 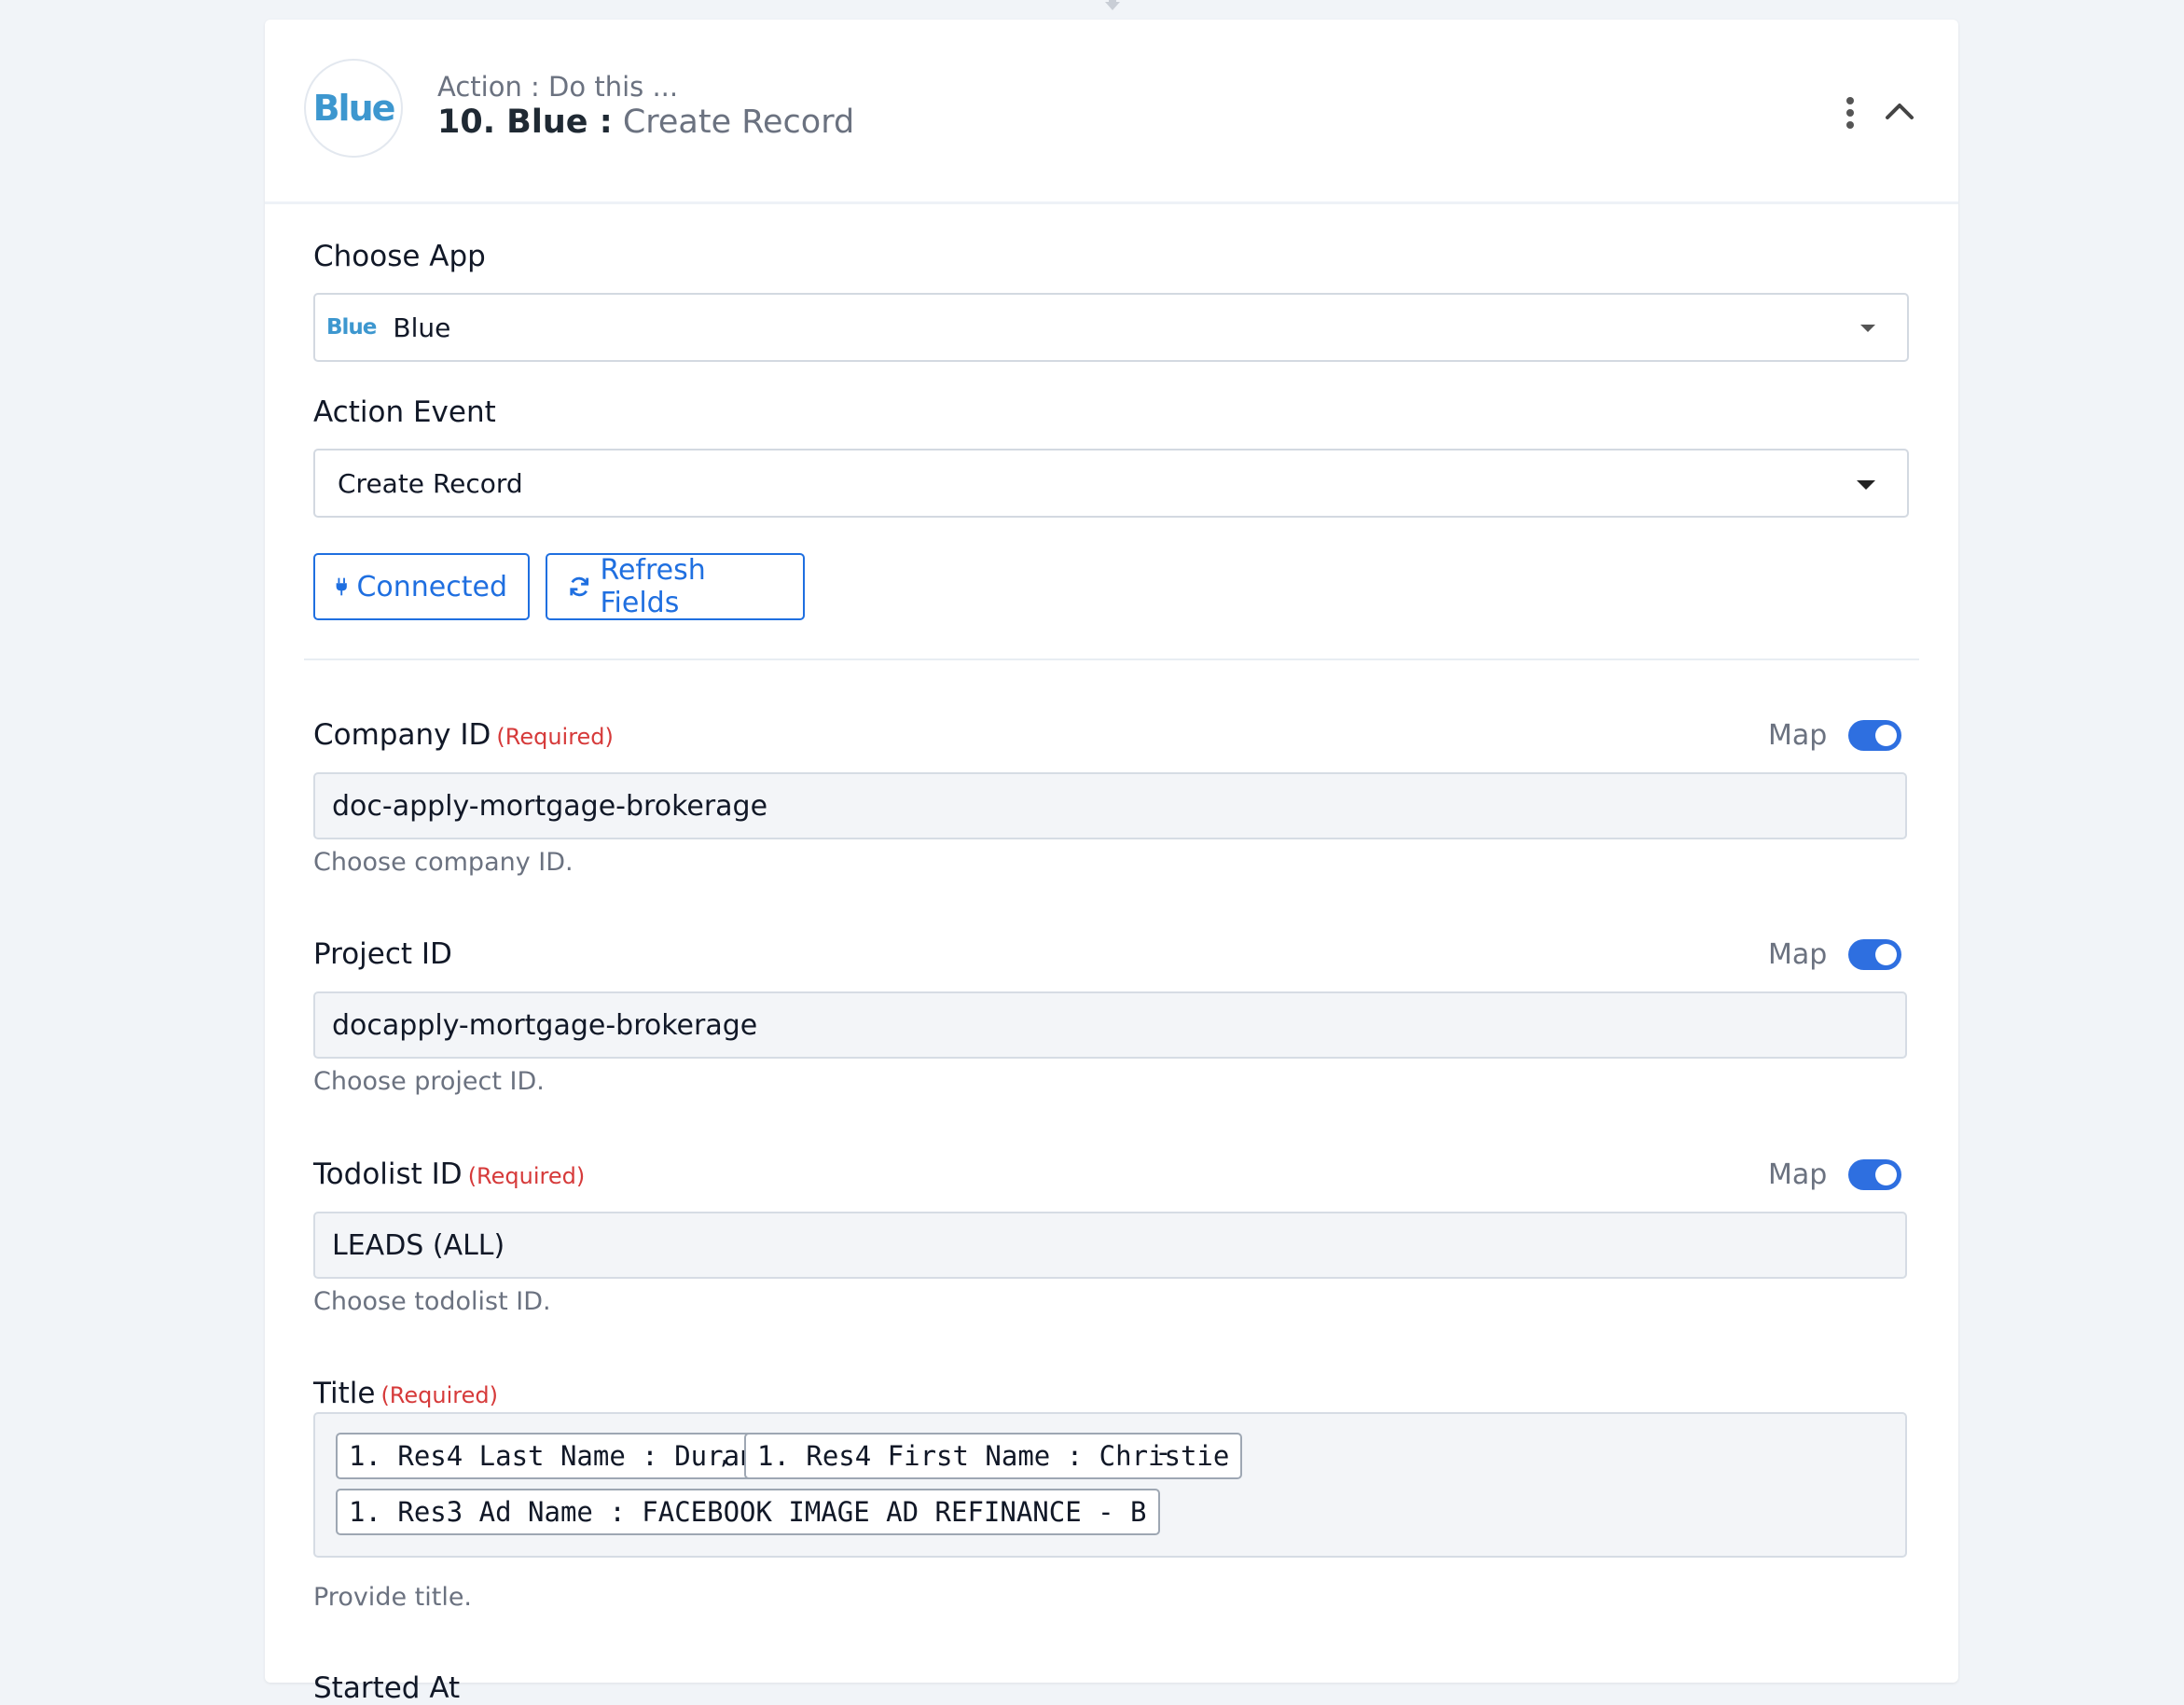 What do you see at coordinates (1110, 805) in the screenshot?
I see `company-id-field: doc-apply-mortgage-brokerage` at bounding box center [1110, 805].